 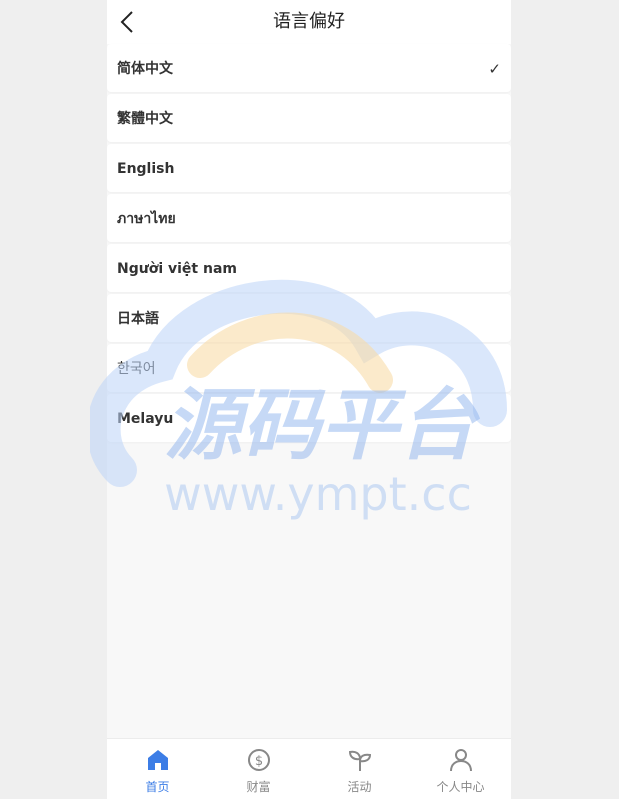 What do you see at coordinates (138, 319) in the screenshot?
I see `language-label: 日本語` at bounding box center [138, 319].